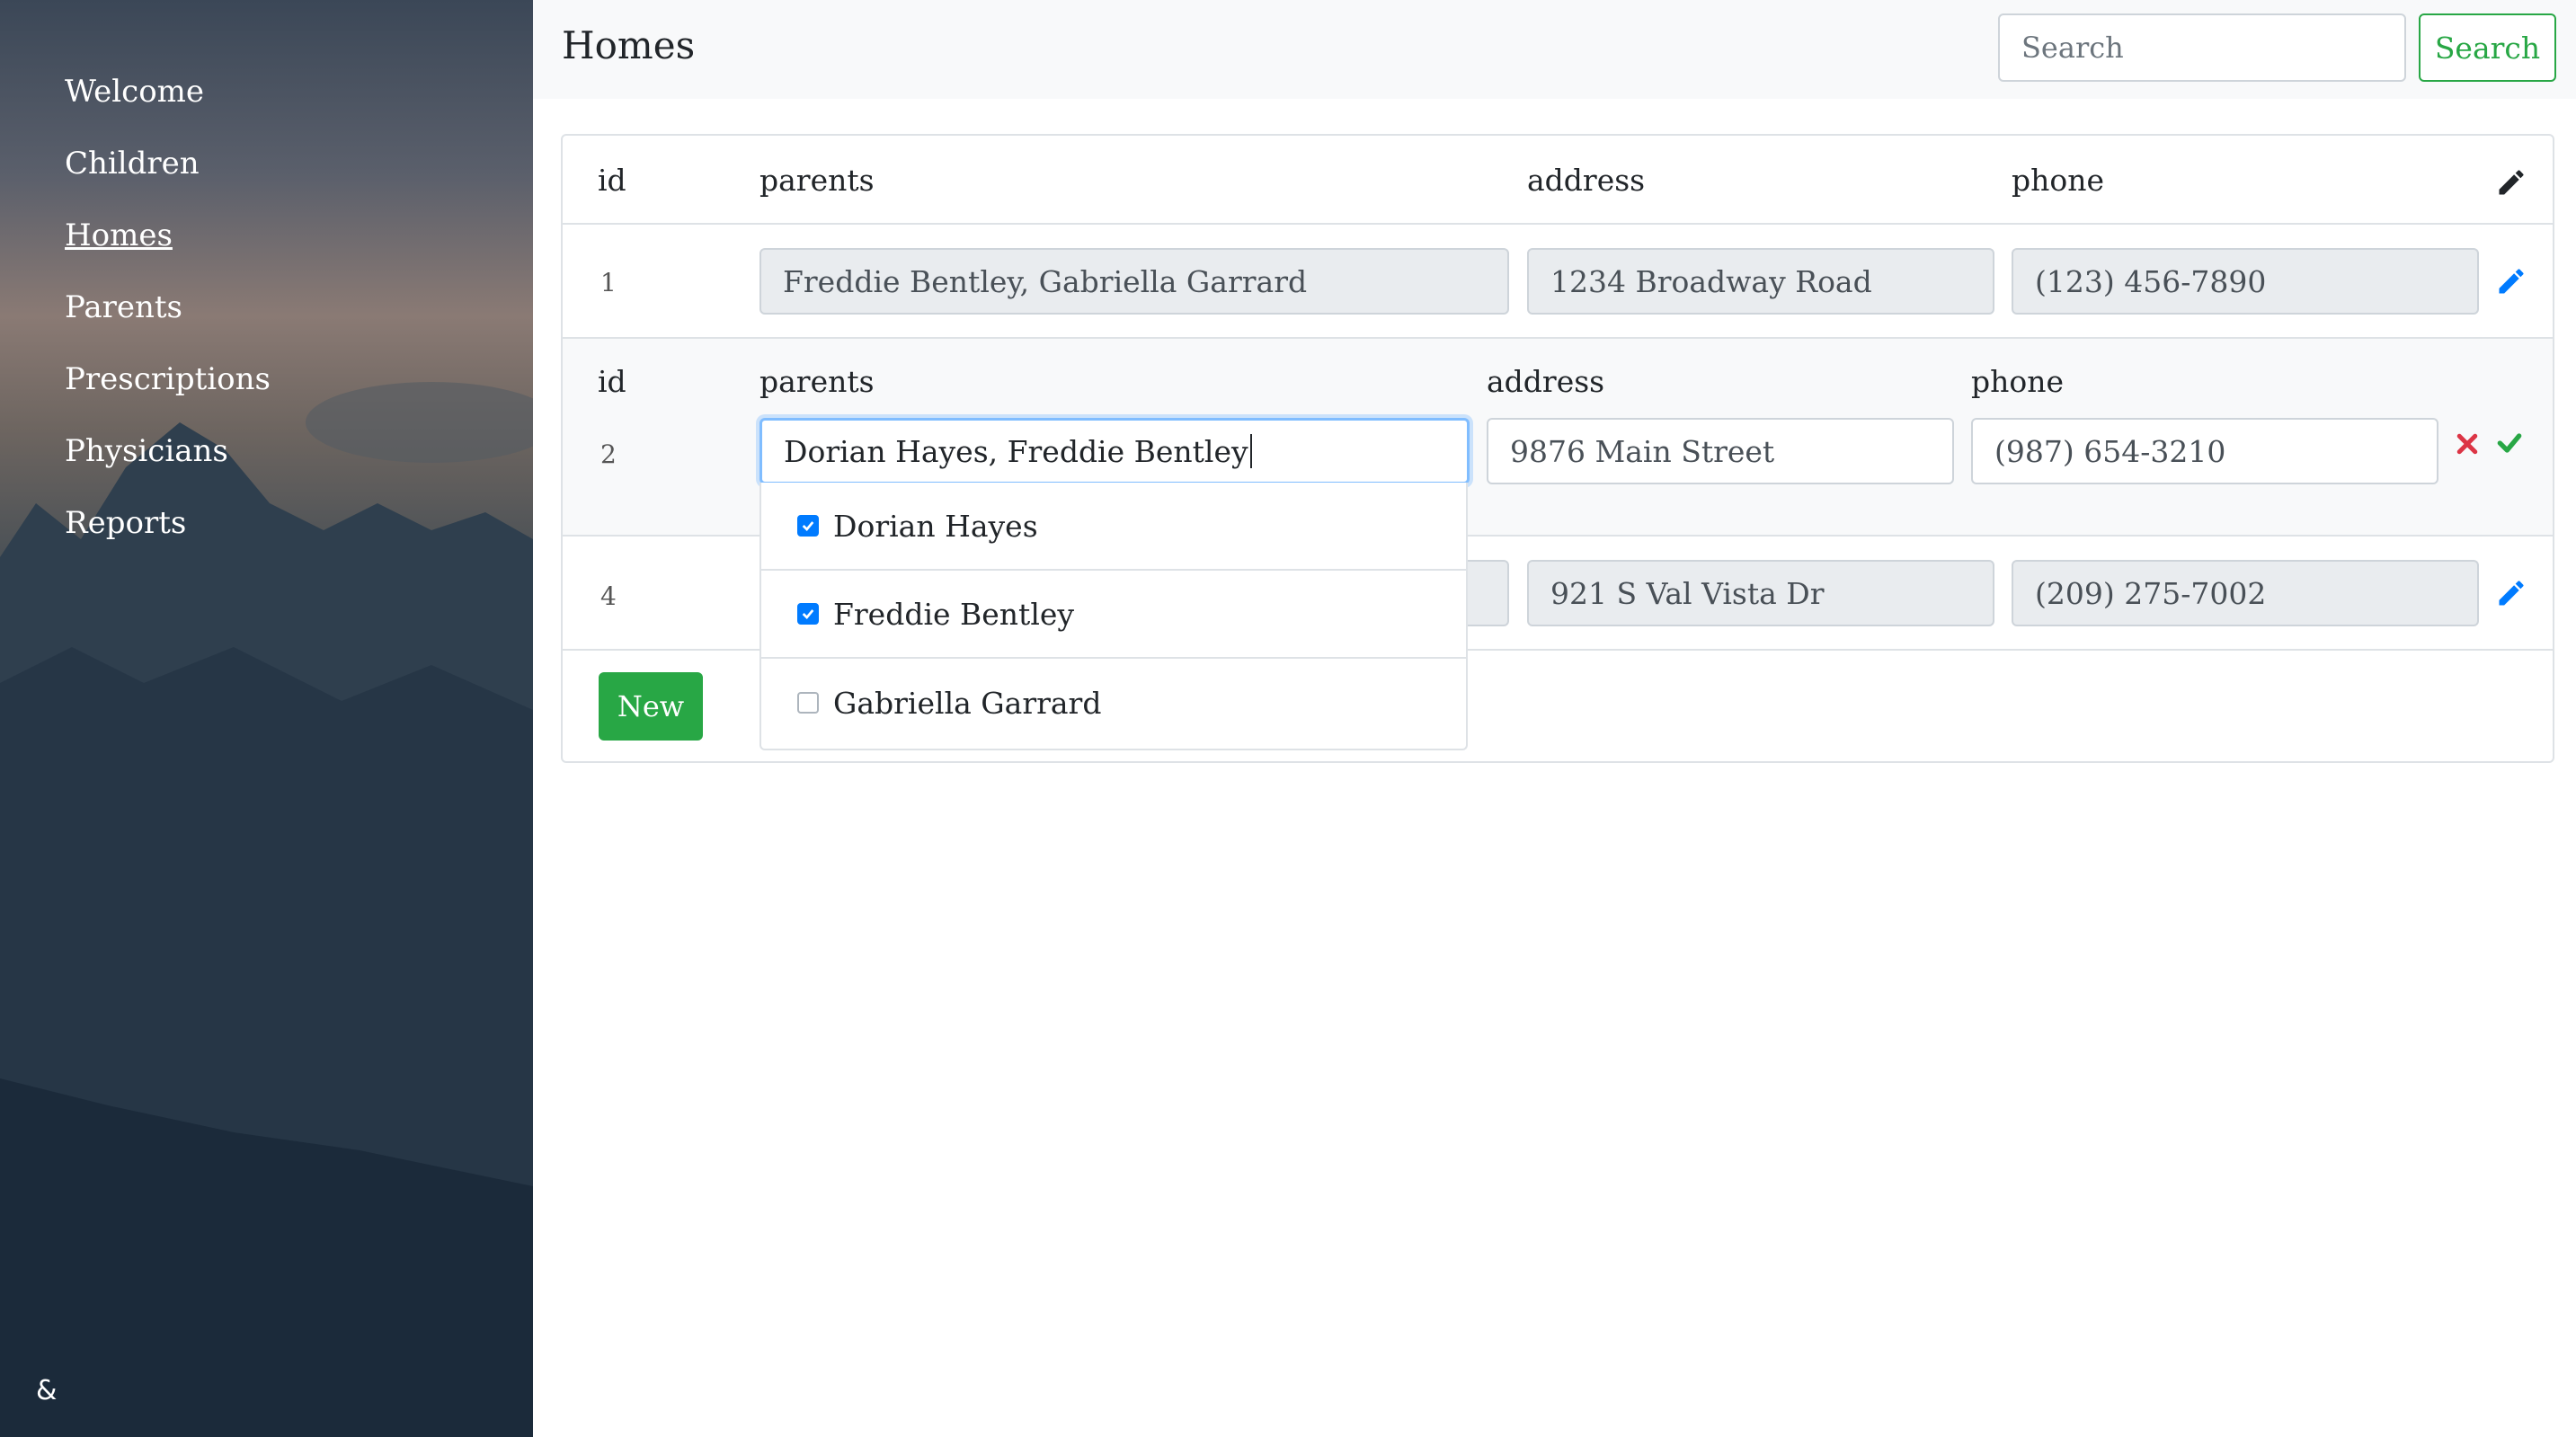 The image size is (2576, 1437). I want to click on column-header-parents: parents, so click(817, 180).